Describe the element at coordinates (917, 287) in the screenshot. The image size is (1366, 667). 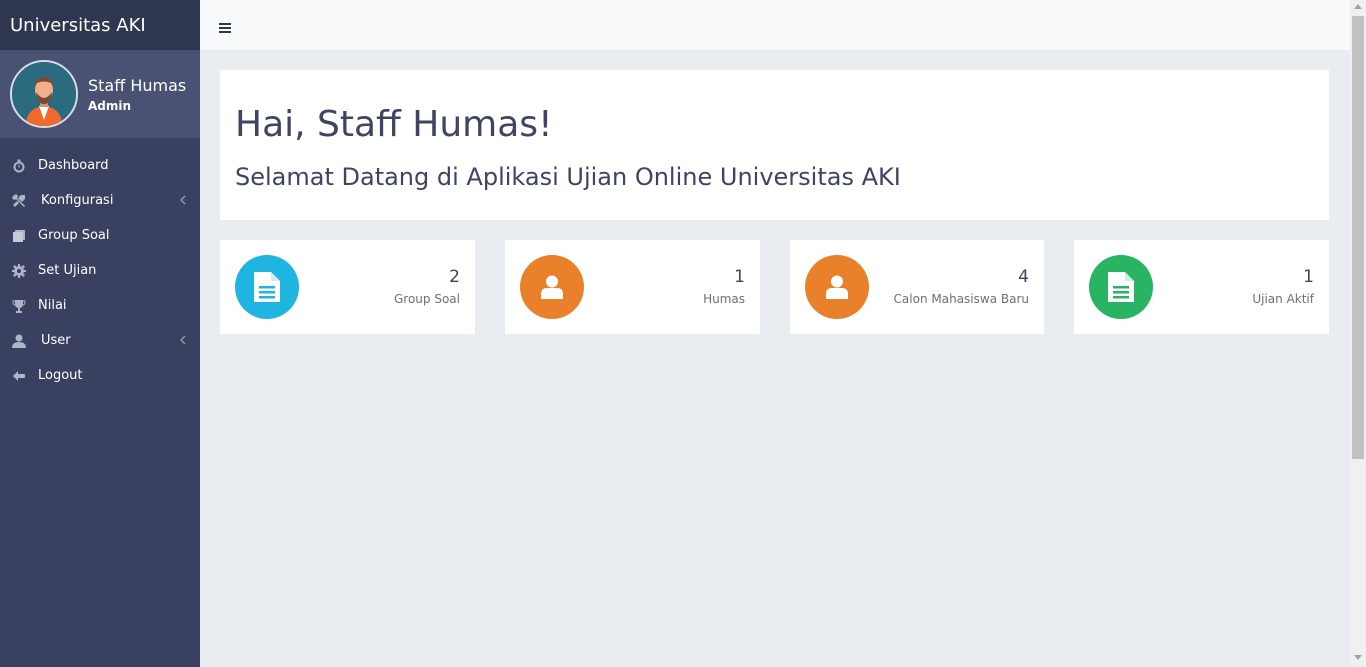
I see `stat-card-calon-mahasiswa-baru: 4 Calon Mahasiswa Baru` at that location.